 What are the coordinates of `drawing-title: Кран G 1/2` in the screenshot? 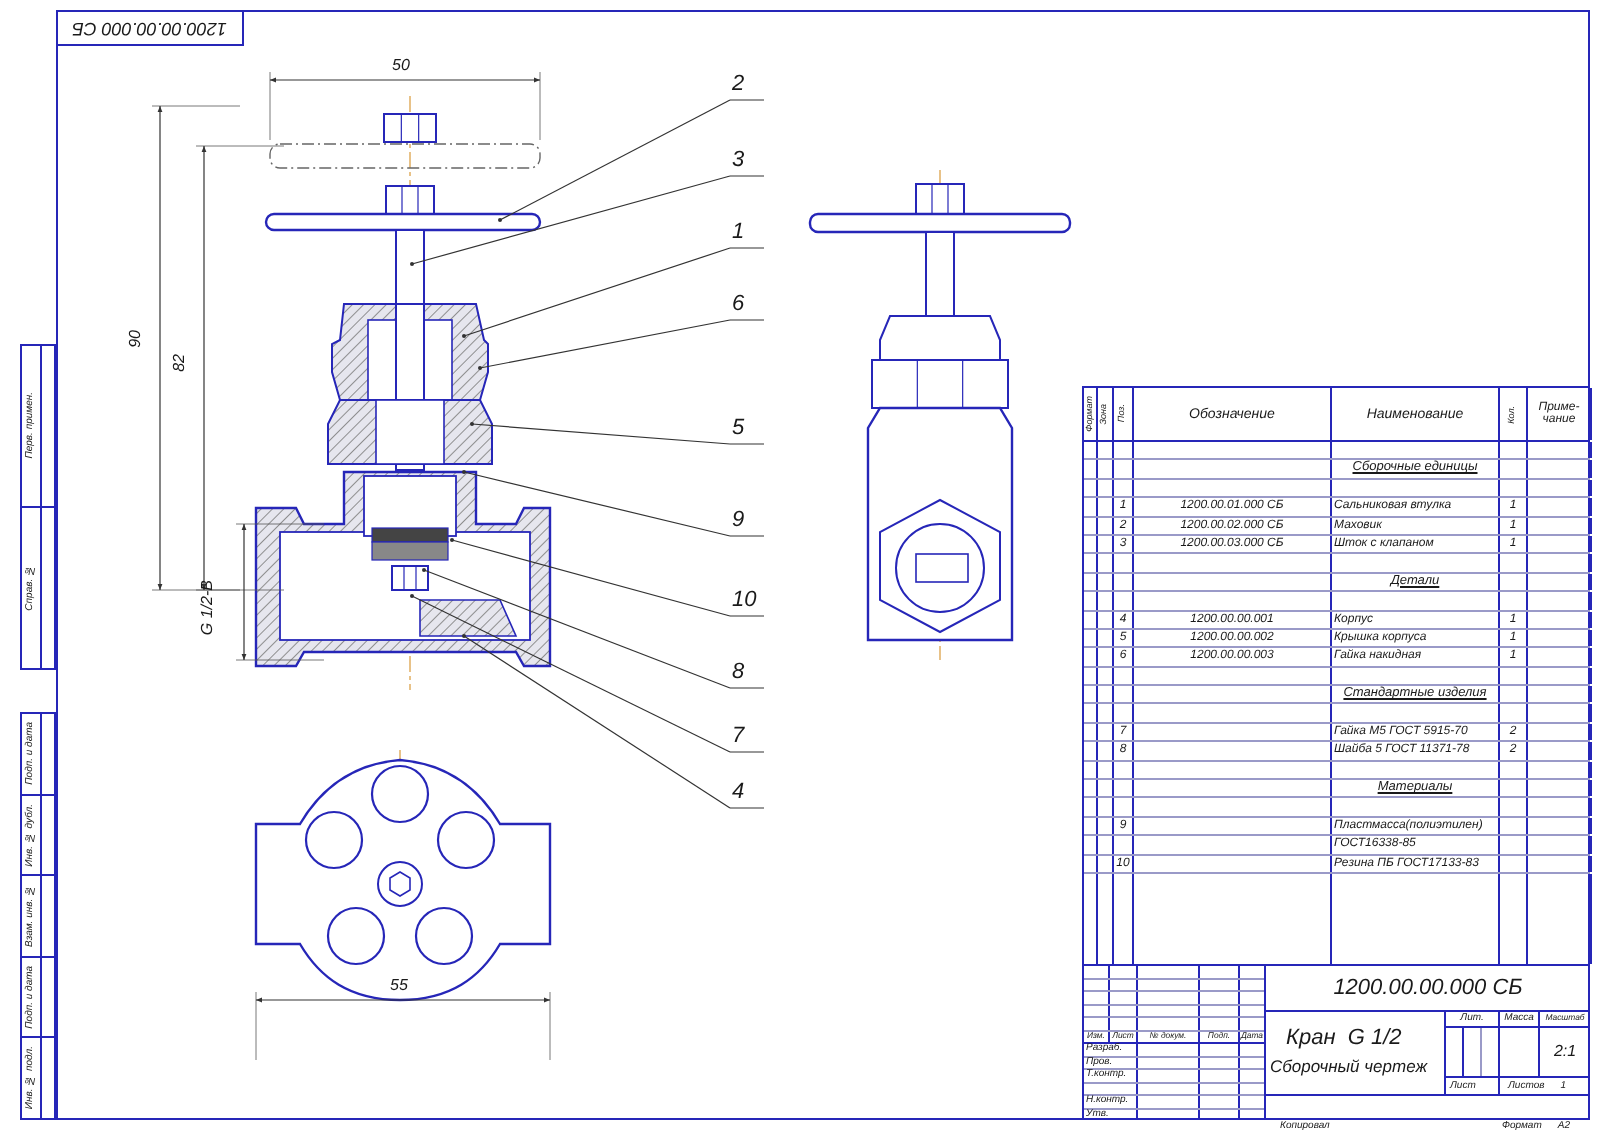 It's located at (1345, 1039).